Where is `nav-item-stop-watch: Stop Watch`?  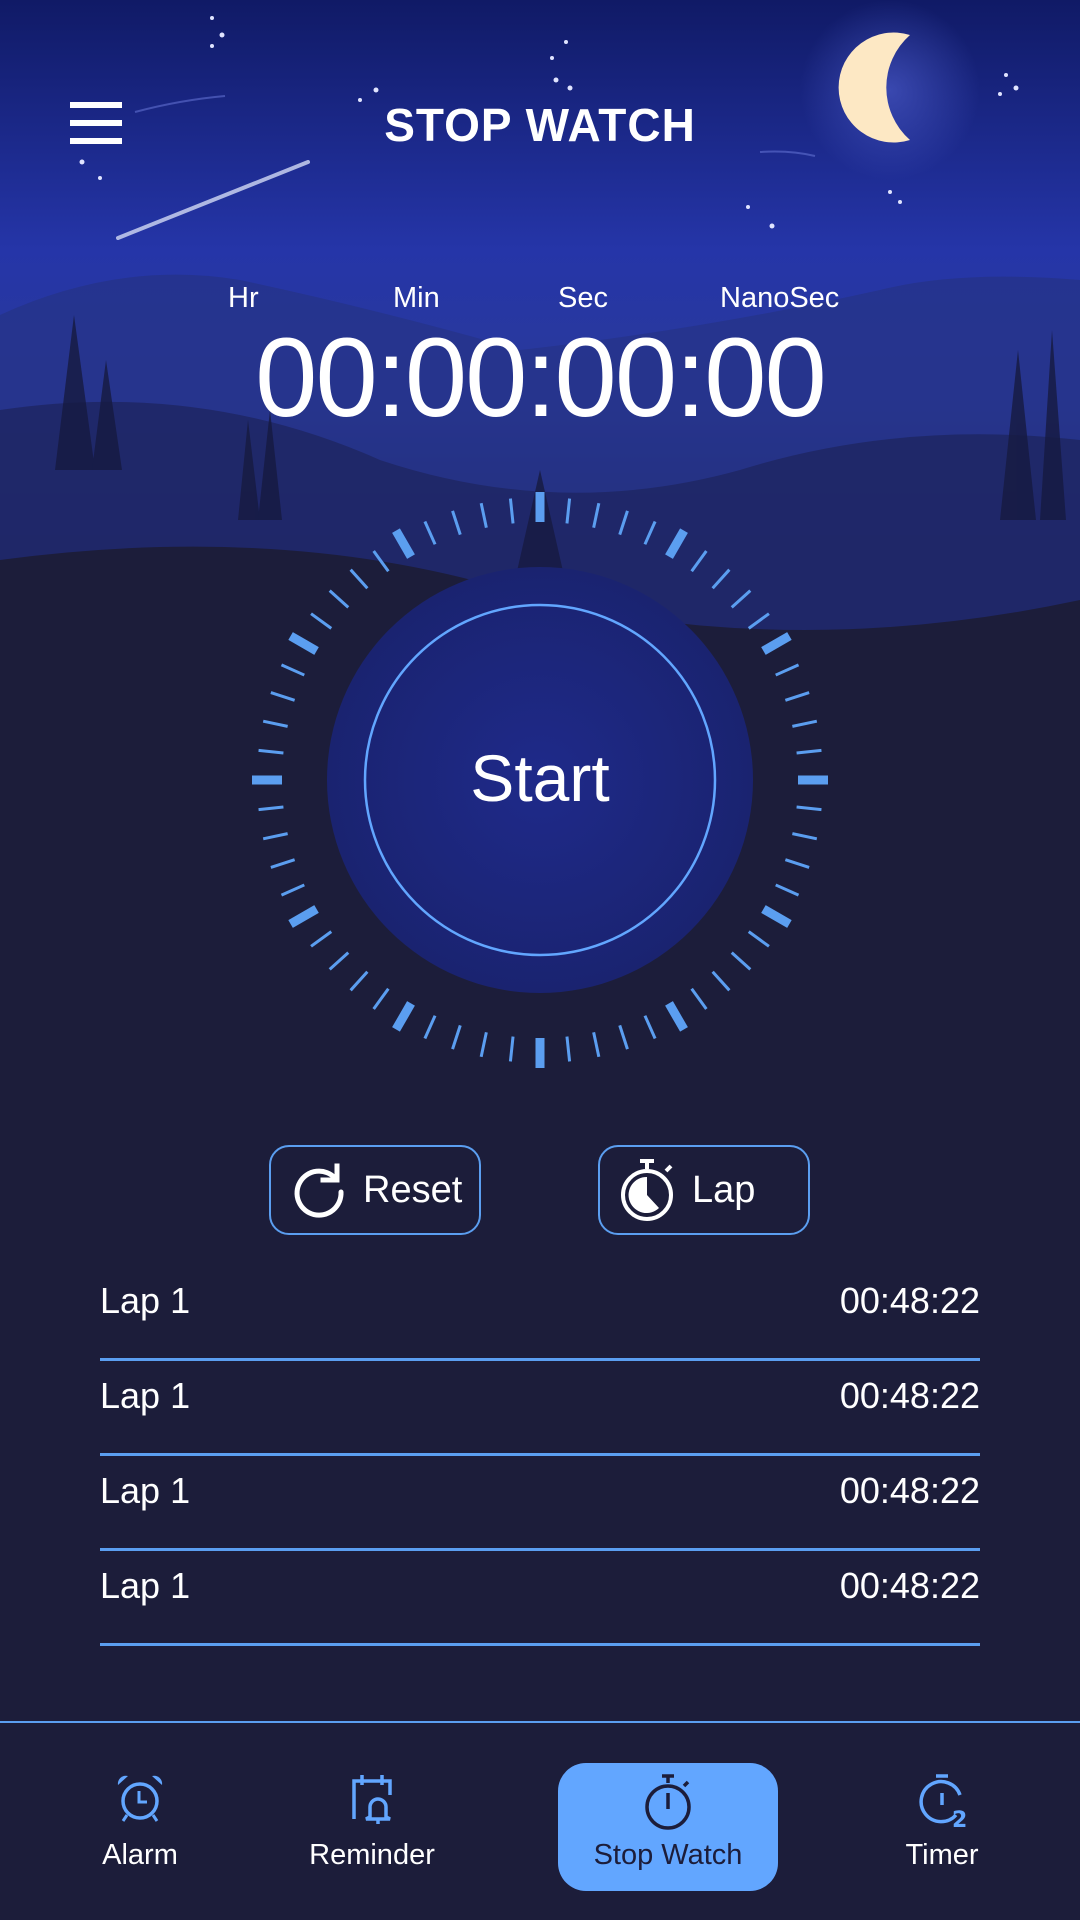
nav-item-stop-watch: Stop Watch is located at coordinates (668, 1827).